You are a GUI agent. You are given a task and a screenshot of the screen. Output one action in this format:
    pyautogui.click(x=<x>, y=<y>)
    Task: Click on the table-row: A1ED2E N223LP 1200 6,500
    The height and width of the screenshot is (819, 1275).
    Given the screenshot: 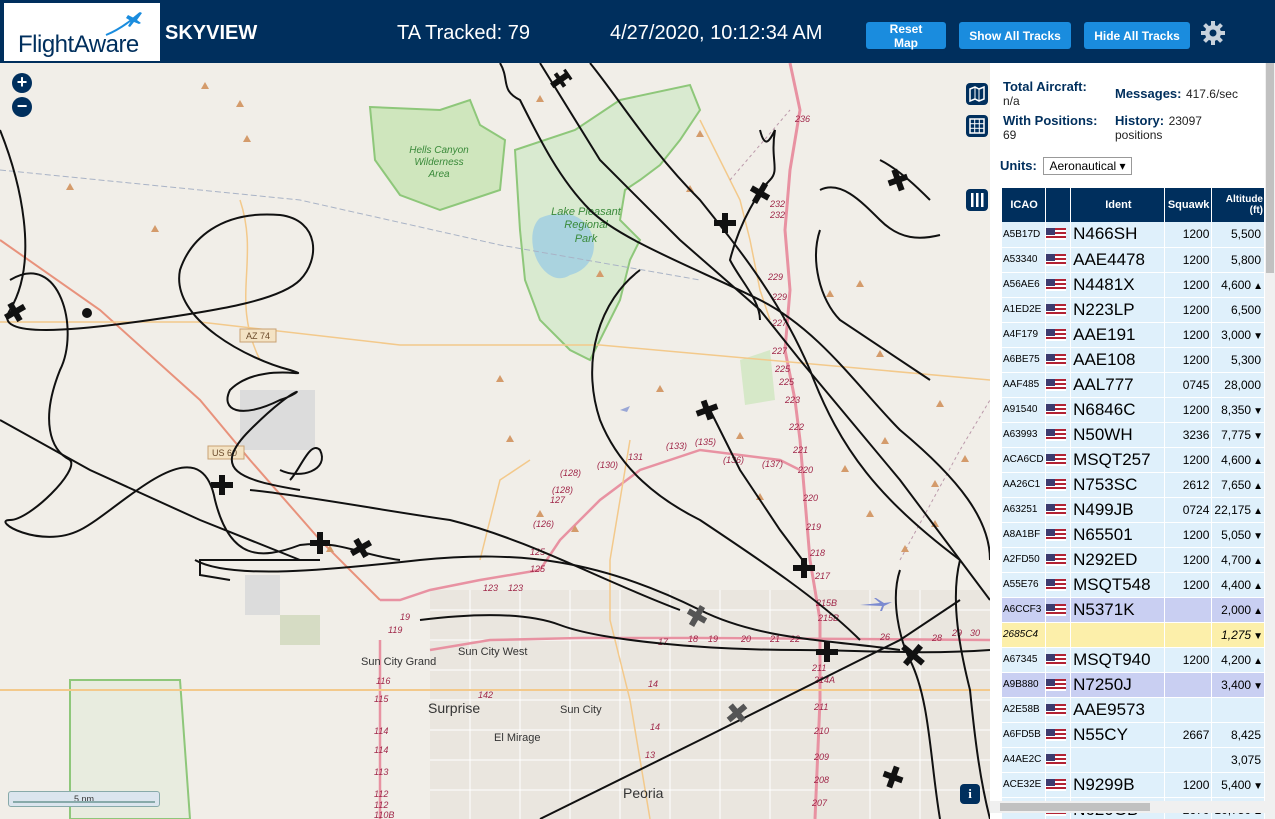 What is the action you would take?
    pyautogui.click(x=1133, y=310)
    